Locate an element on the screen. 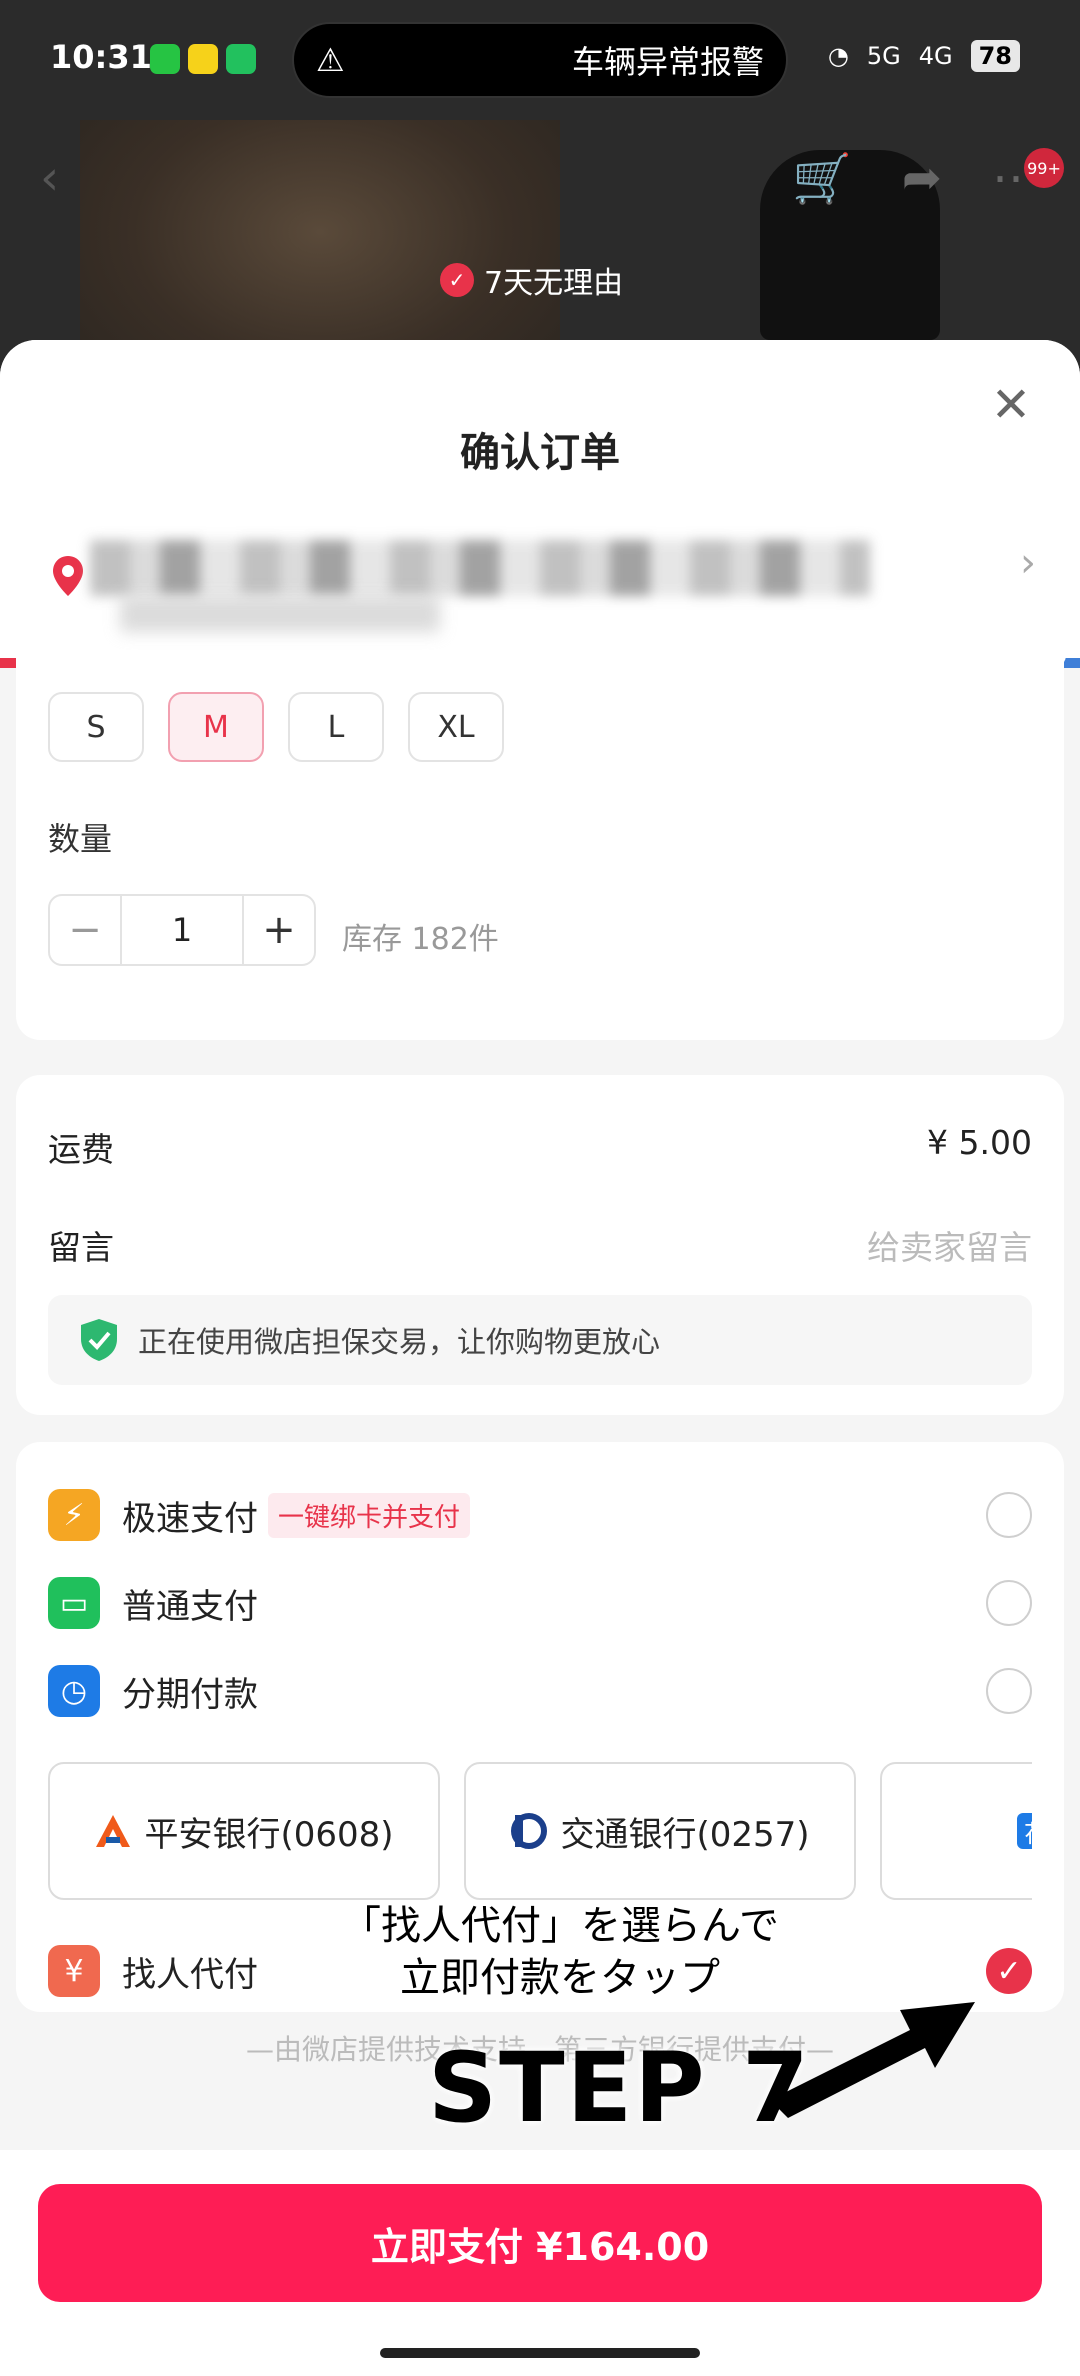  size-option-xl: XL is located at coordinates (456, 727).